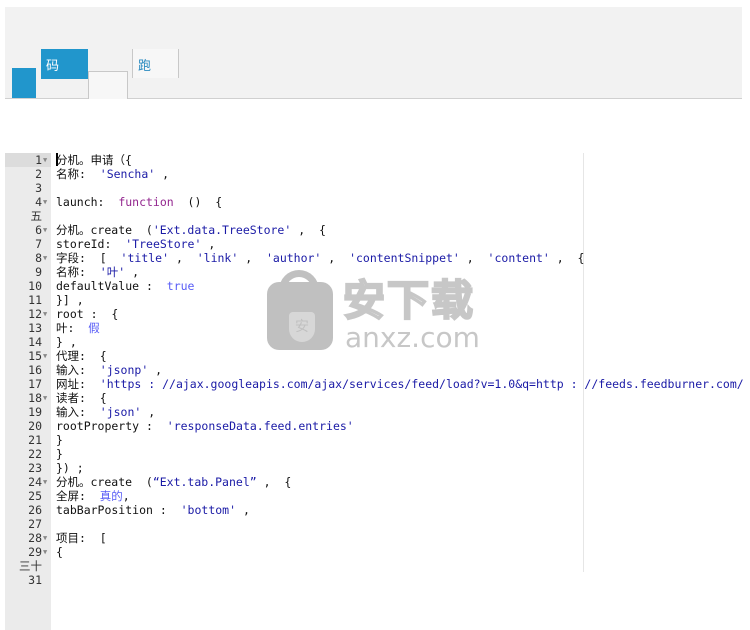 This screenshot has width=750, height=630. I want to click on token-text: 输入:, so click(78, 370).